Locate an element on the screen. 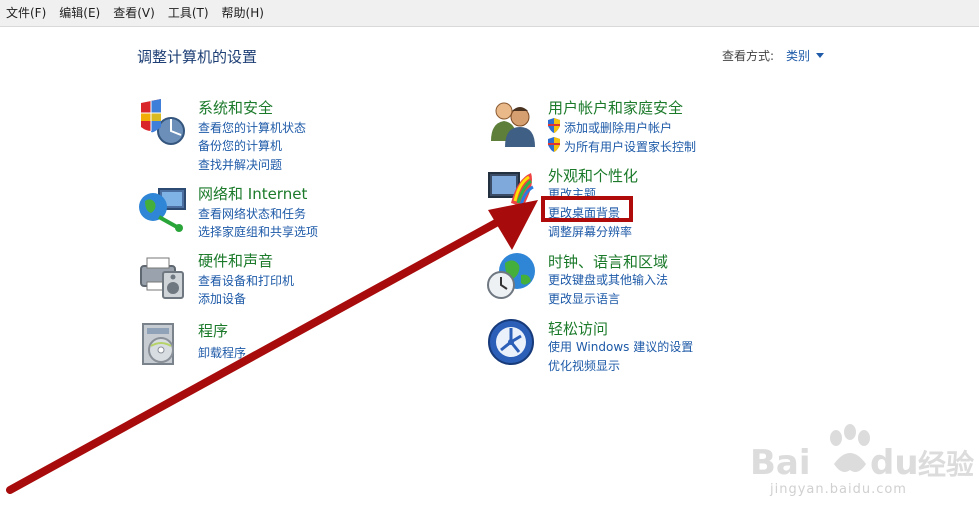 This screenshot has height=527, width=979. svg-text: Bai is located at coordinates (780, 463).